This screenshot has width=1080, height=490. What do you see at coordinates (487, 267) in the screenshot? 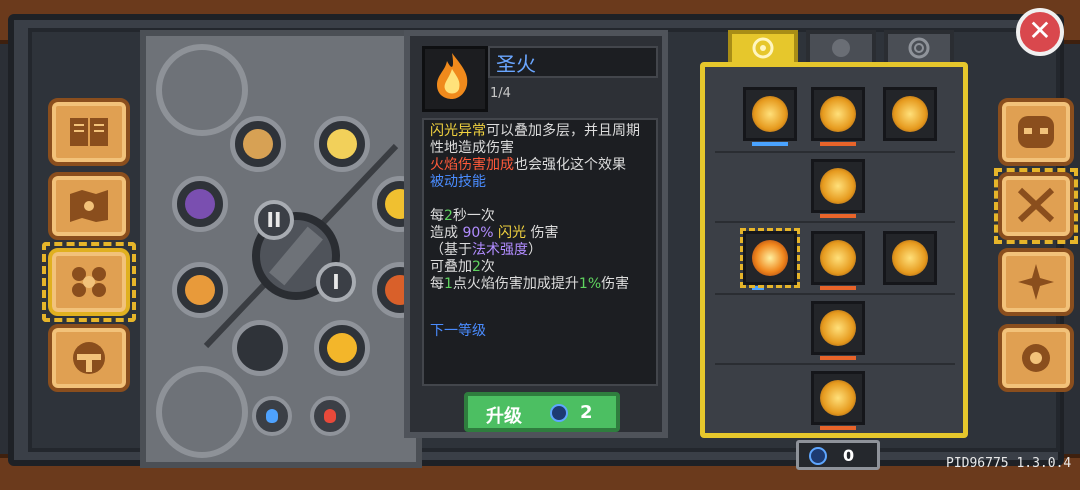
I see `stat-text: 次` at bounding box center [487, 267].